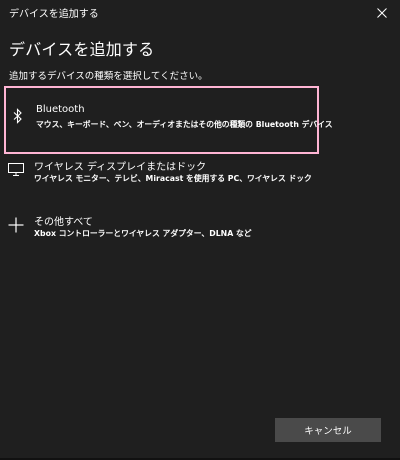  Describe the element at coordinates (16, 170) in the screenshot. I see `monitor-icon` at that location.